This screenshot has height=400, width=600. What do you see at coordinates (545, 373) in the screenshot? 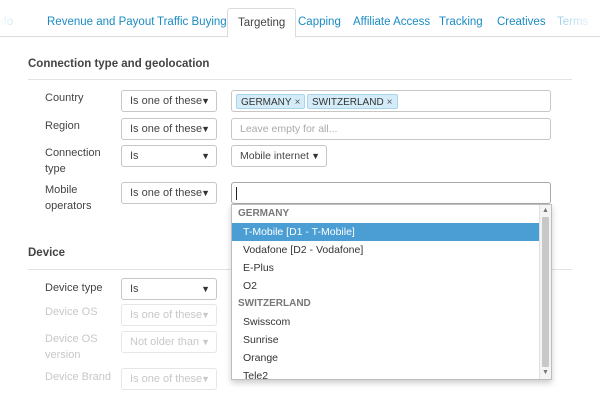
I see `scroll-down-icon: ▼` at bounding box center [545, 373].